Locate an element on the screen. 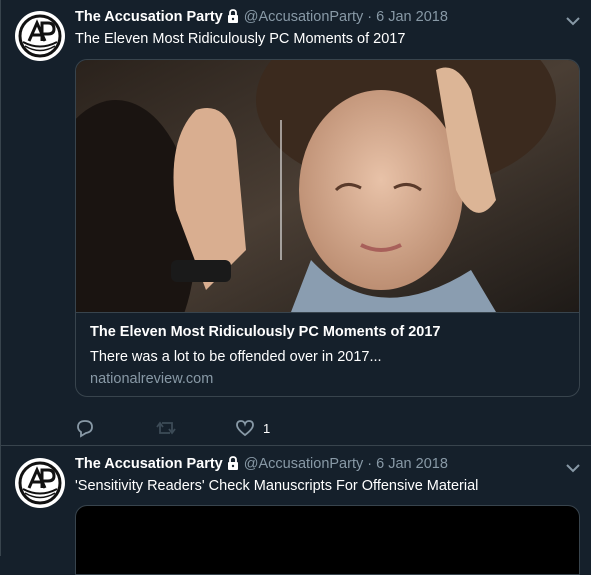  retweet-icon is located at coordinates (166, 428).